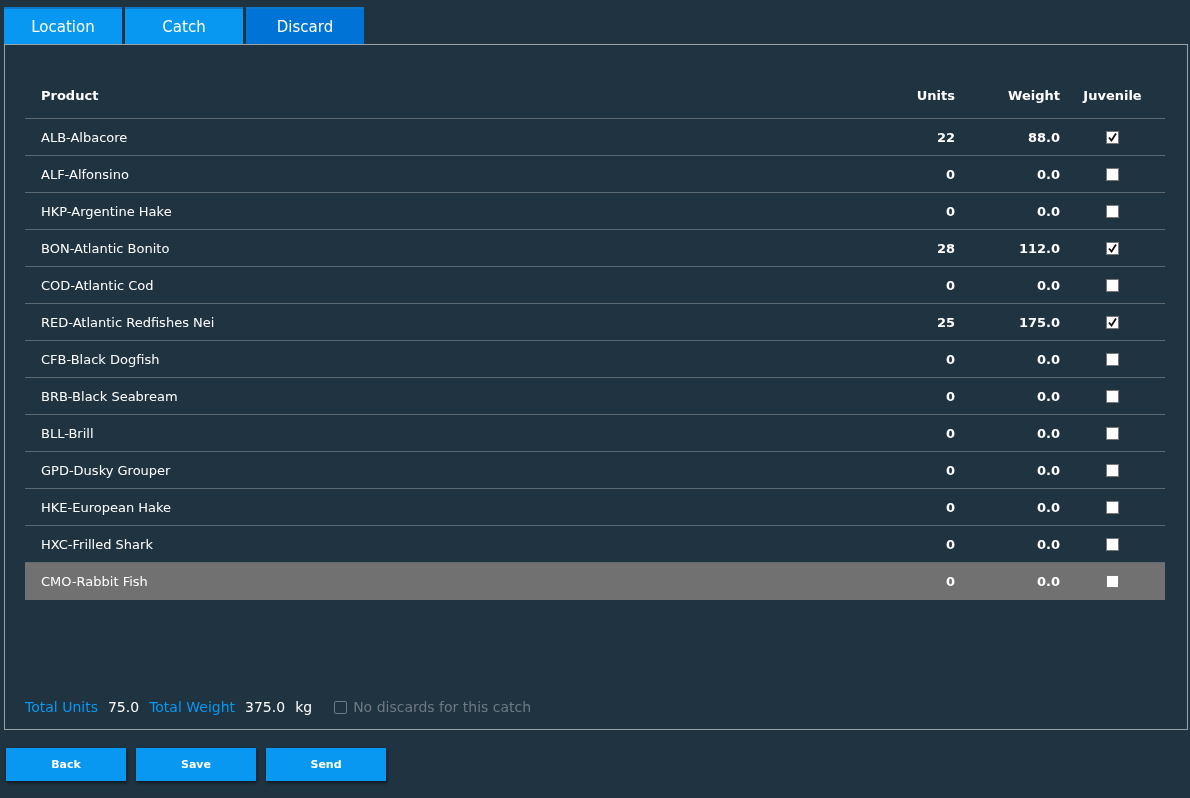 Image resolution: width=1190 pixels, height=798 pixels. Describe the element at coordinates (106, 507) in the screenshot. I see `product-cell-text: HKE-European Hake` at that location.